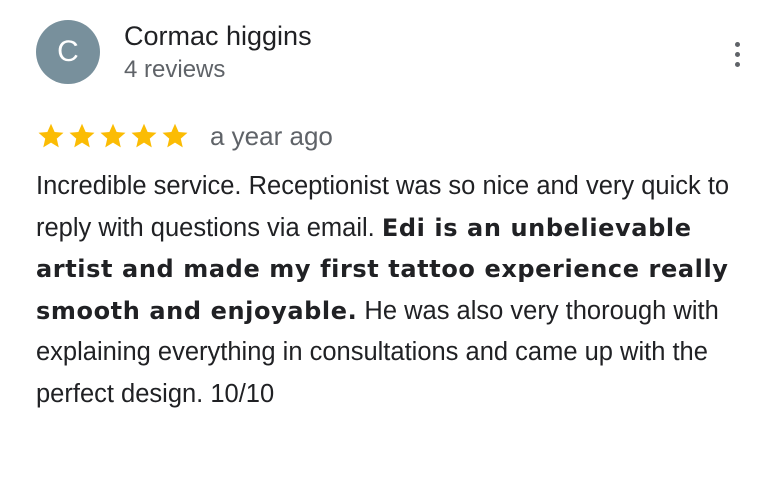  I want to click on more-vert-icon, so click(737, 44).